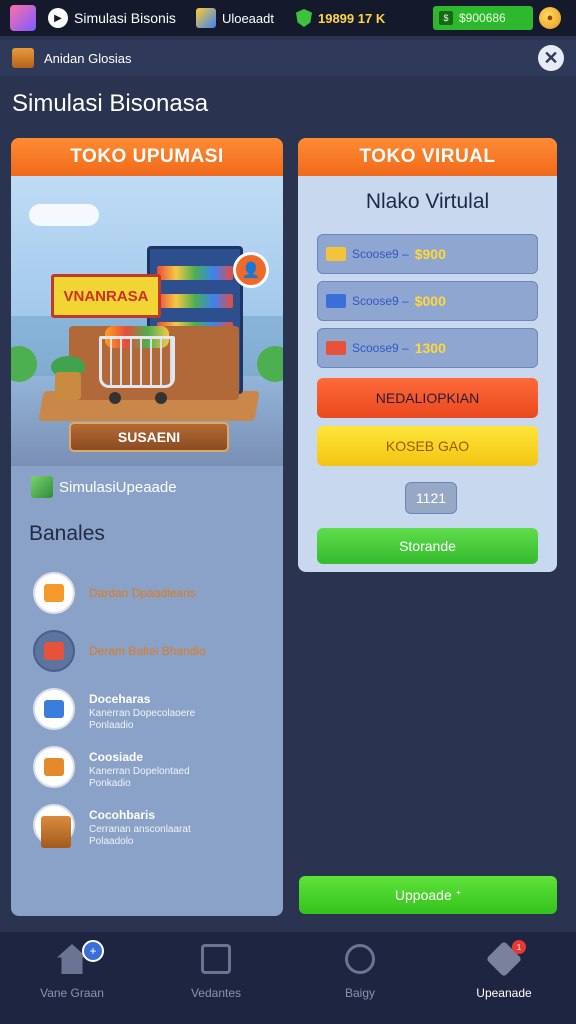 This screenshot has width=576, height=1024. What do you see at coordinates (67, 533) in the screenshot?
I see `section-title: Banales` at bounding box center [67, 533].